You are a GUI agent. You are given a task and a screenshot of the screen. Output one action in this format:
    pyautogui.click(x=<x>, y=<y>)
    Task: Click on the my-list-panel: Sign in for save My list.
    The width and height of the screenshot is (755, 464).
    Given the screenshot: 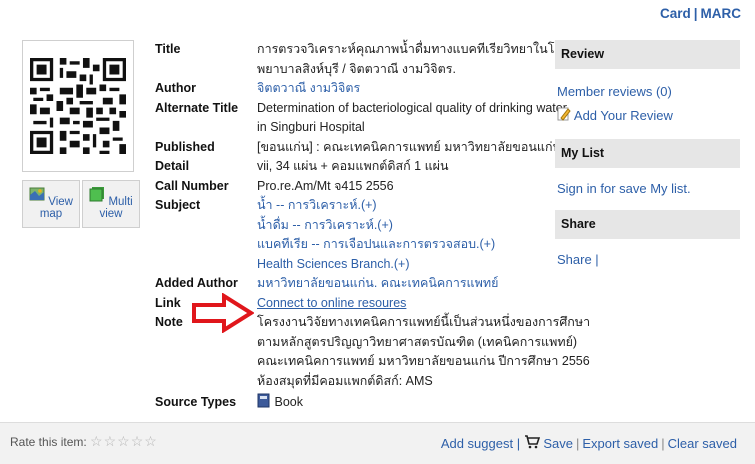 What is the action you would take?
    pyautogui.click(x=647, y=189)
    